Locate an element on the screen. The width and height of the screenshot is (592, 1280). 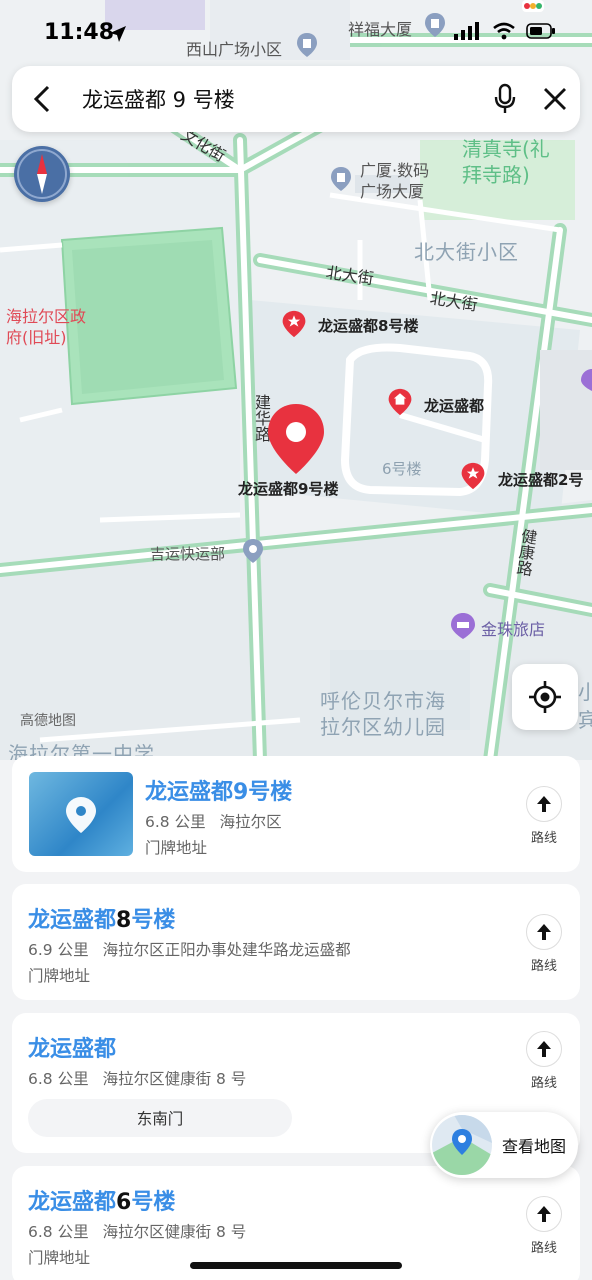
search-bar: 龙运盛都 9 号楼 is located at coordinates (296, 99).